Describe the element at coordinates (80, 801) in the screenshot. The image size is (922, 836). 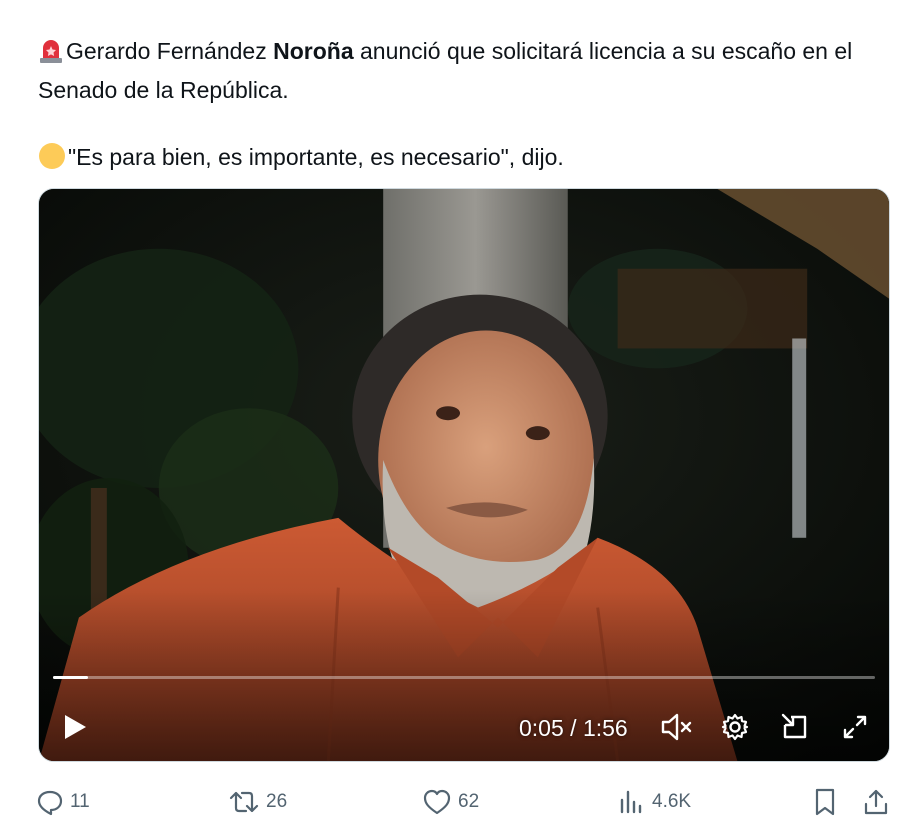
I see `reply-count: 11` at that location.